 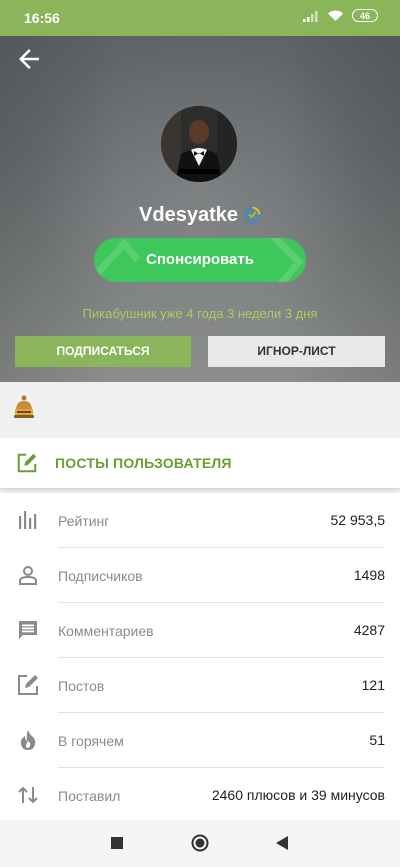 What do you see at coordinates (335, 15) in the screenshot?
I see `wifi-icon` at bounding box center [335, 15].